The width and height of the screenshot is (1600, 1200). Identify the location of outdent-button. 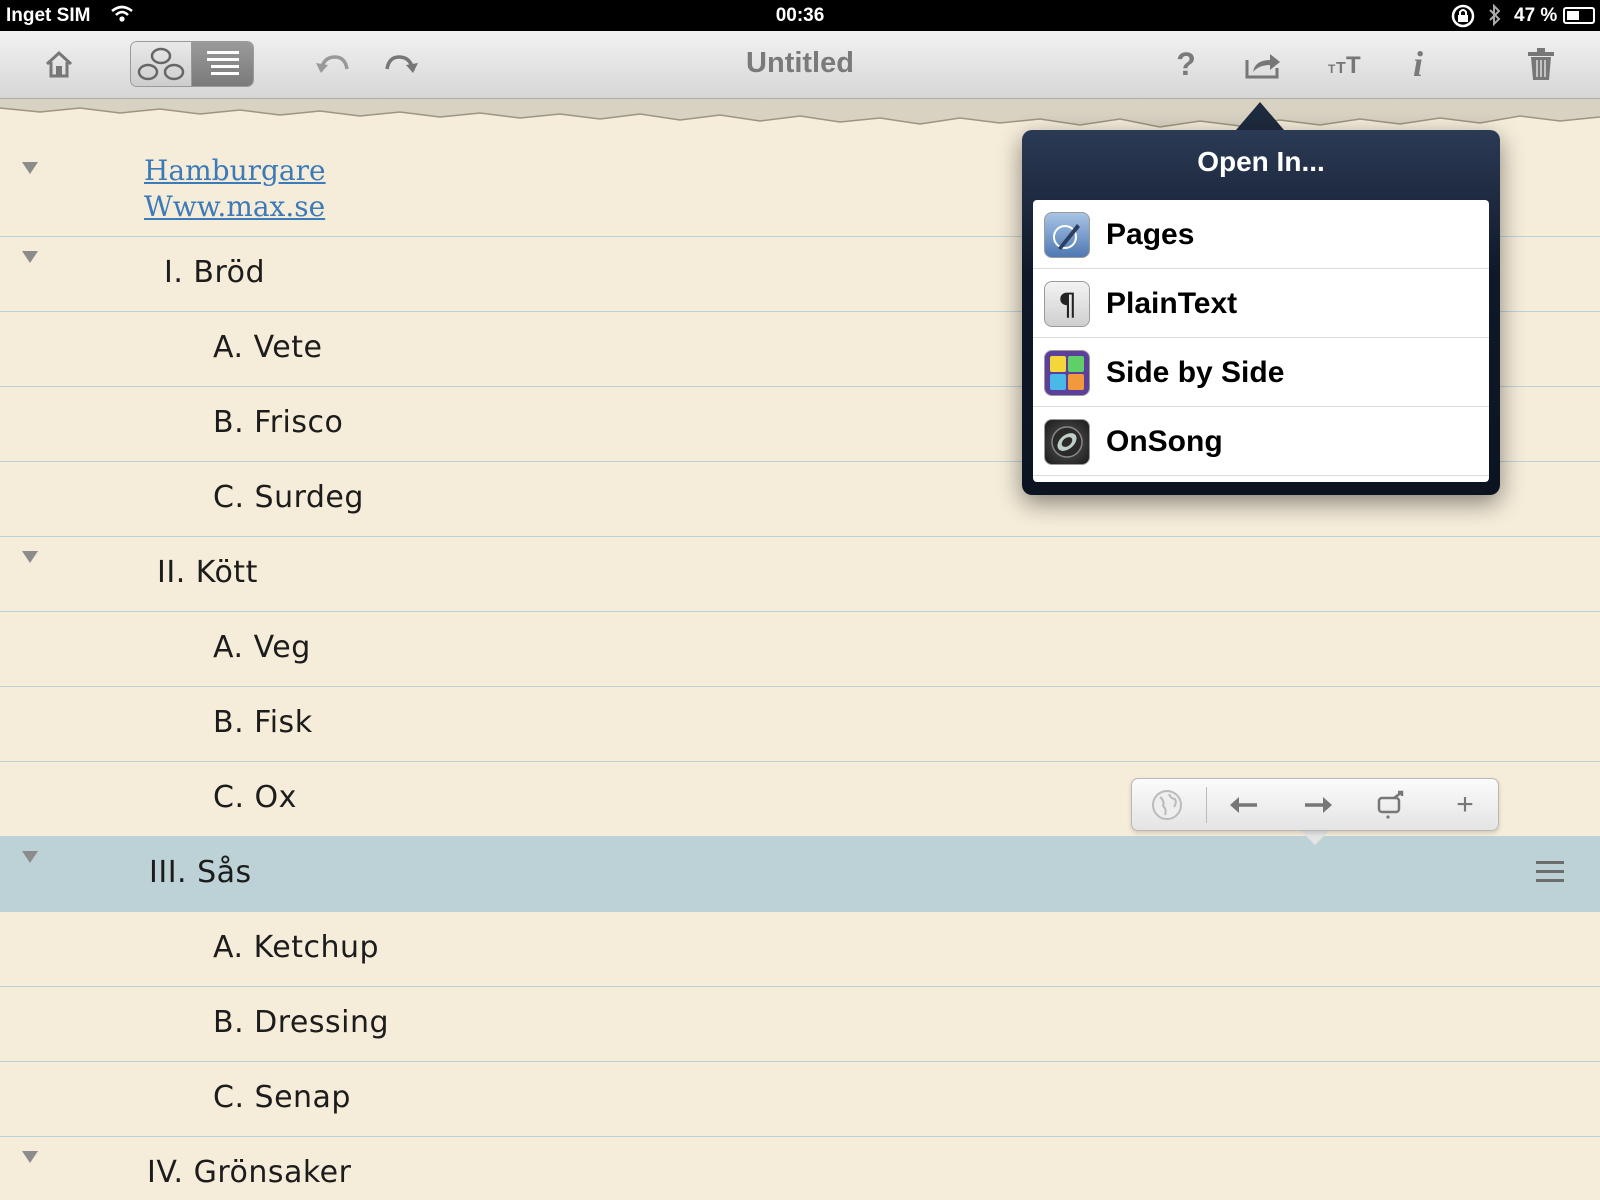
(1244, 805).